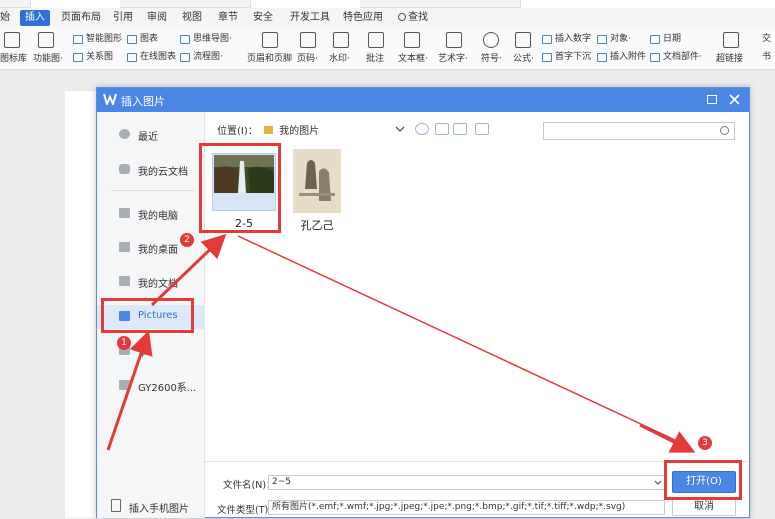 The width and height of the screenshot is (775, 519). What do you see at coordinates (705, 443) in the screenshot?
I see `step-badge-3: 3` at bounding box center [705, 443].